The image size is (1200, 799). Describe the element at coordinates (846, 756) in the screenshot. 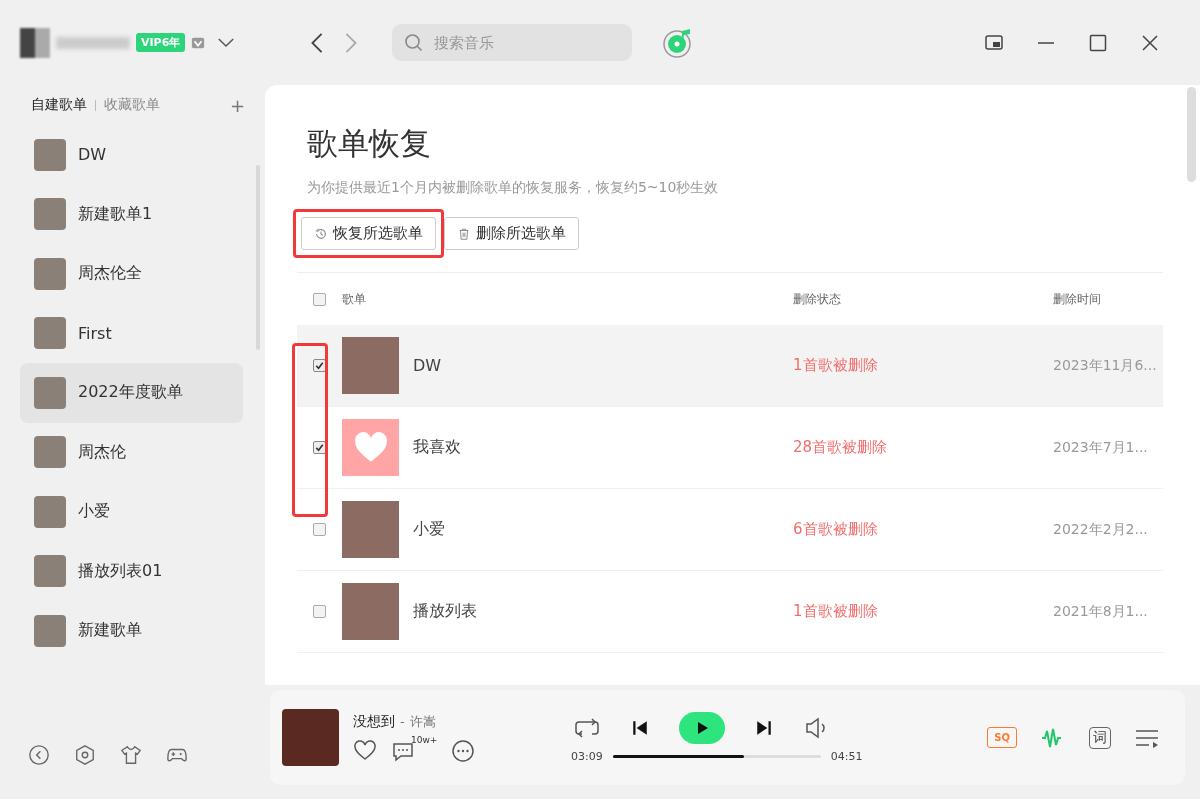

I see `total-time: 04:51` at that location.